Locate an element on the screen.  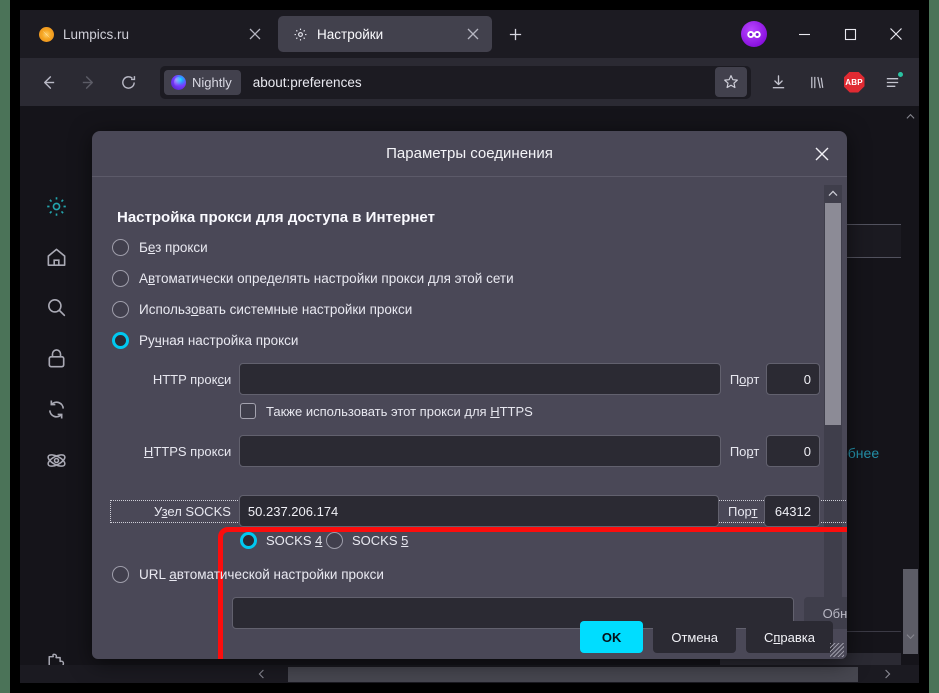
scroll-left-icon is located at coordinates (261, 674).